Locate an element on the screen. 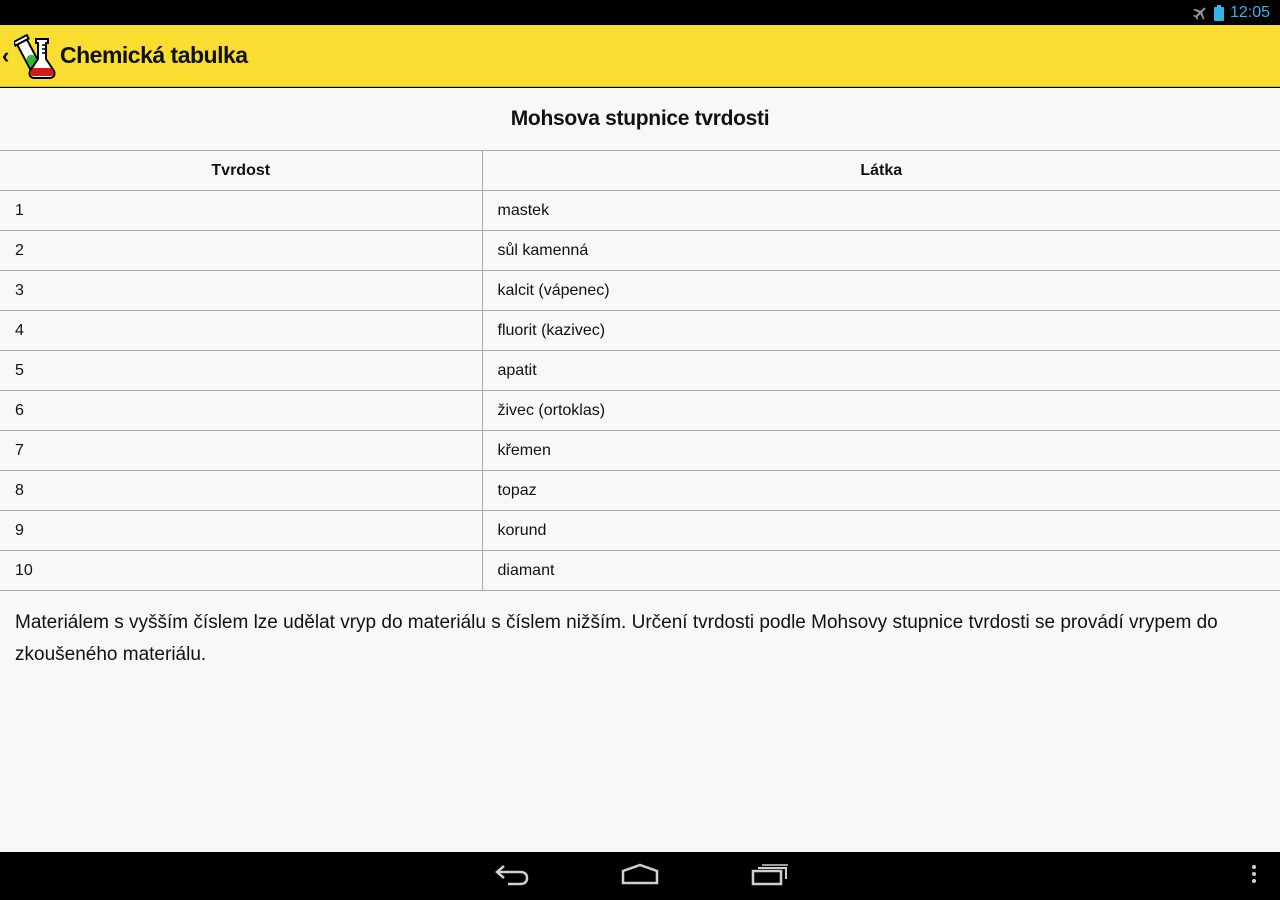 This screenshot has height=900, width=1280. table-row: 5 apatit is located at coordinates (640, 370).